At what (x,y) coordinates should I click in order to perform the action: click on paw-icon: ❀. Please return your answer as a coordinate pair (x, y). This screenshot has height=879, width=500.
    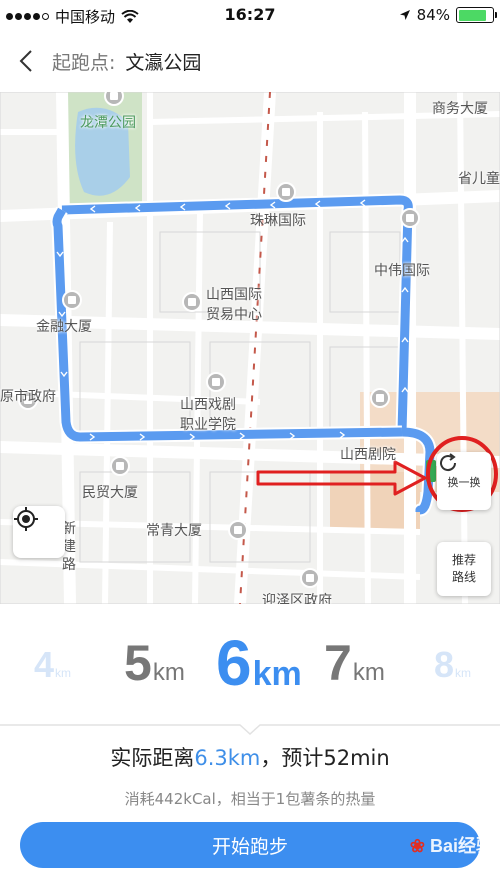
    Looking at the image, I should click on (417, 846).